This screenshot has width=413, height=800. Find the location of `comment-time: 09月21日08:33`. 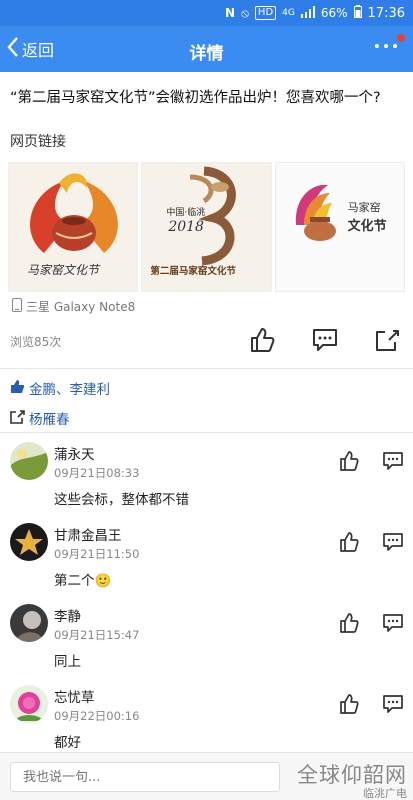

comment-time: 09月21日08:33 is located at coordinates (97, 473).